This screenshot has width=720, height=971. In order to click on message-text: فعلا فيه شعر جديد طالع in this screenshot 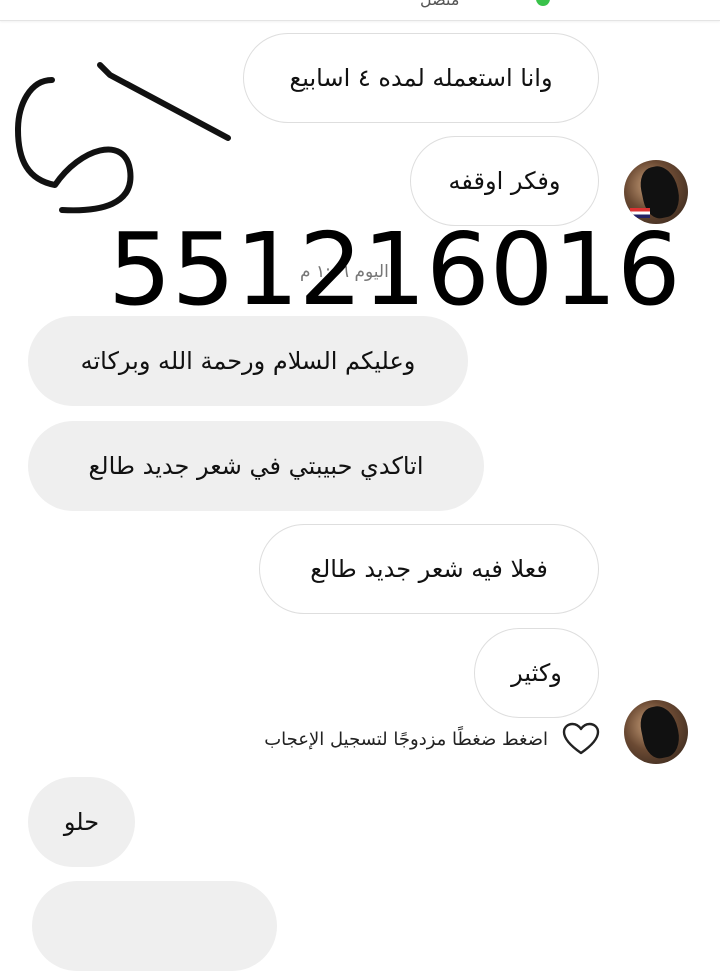, I will do `click(429, 569)`.